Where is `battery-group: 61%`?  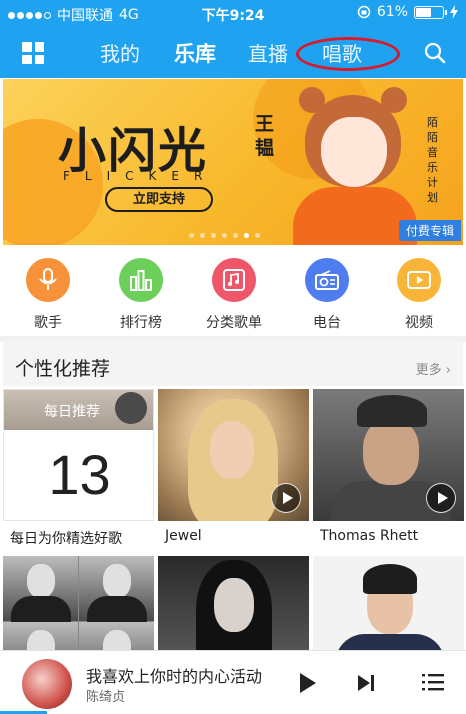 battery-group: 61% is located at coordinates (407, 12).